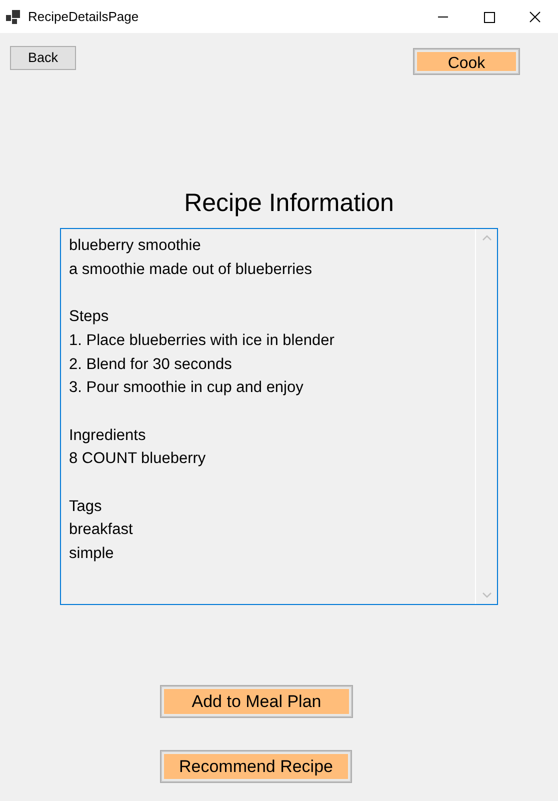 The height and width of the screenshot is (801, 558). Describe the element at coordinates (487, 238) in the screenshot. I see `scroll-up-icon` at that location.